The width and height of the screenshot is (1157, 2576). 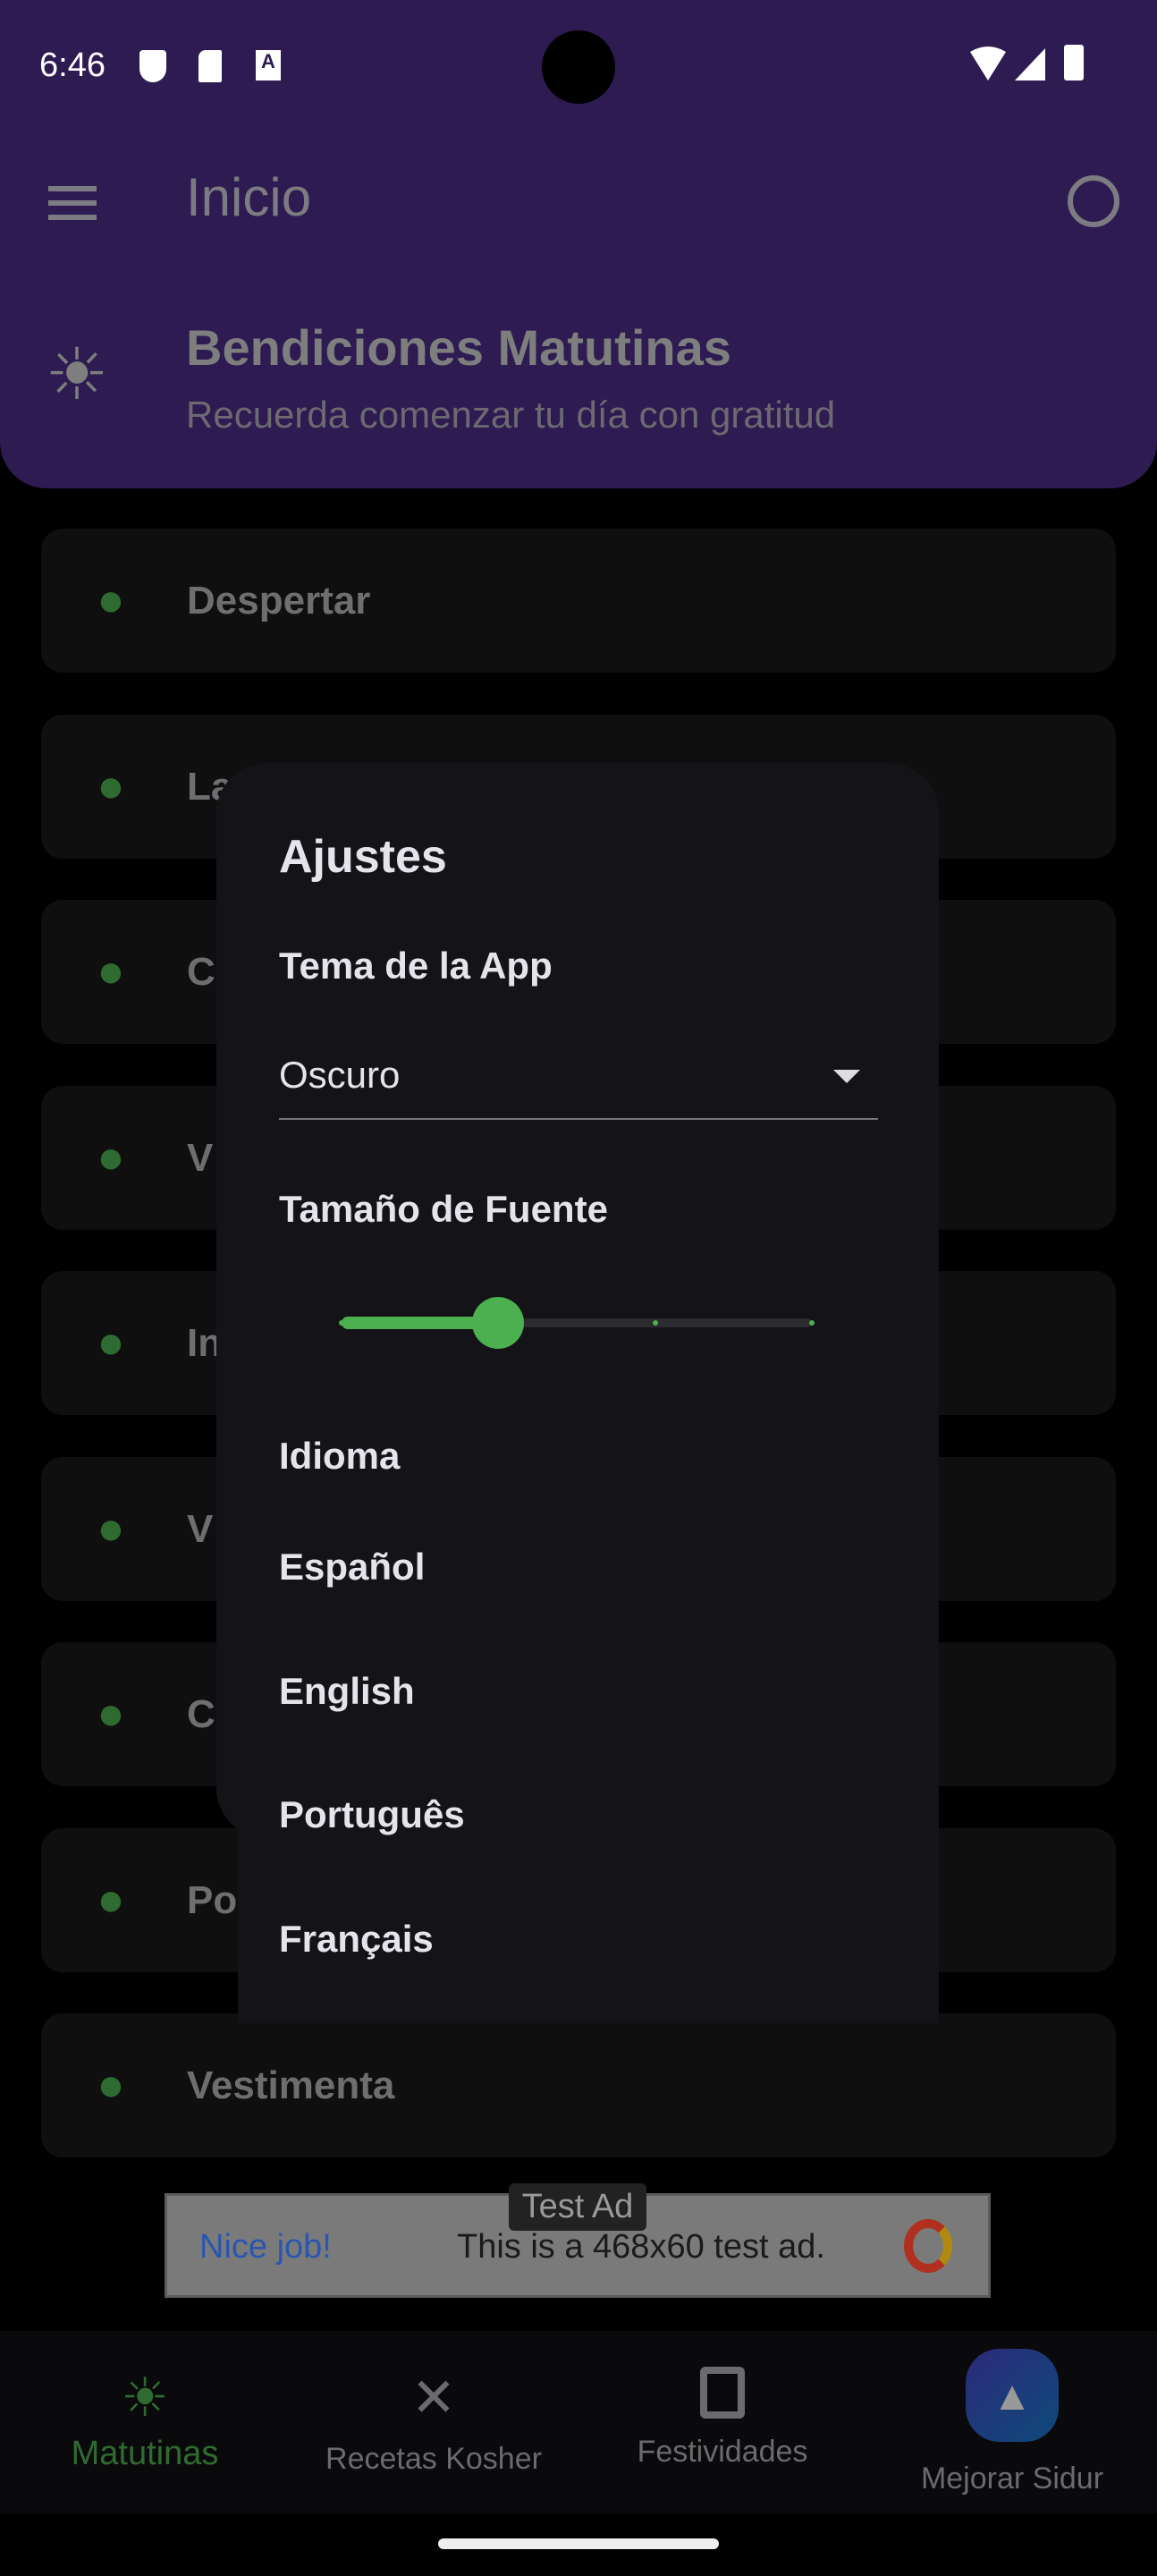 I want to click on list-item-label: Vestimenta, so click(x=291, y=2085).